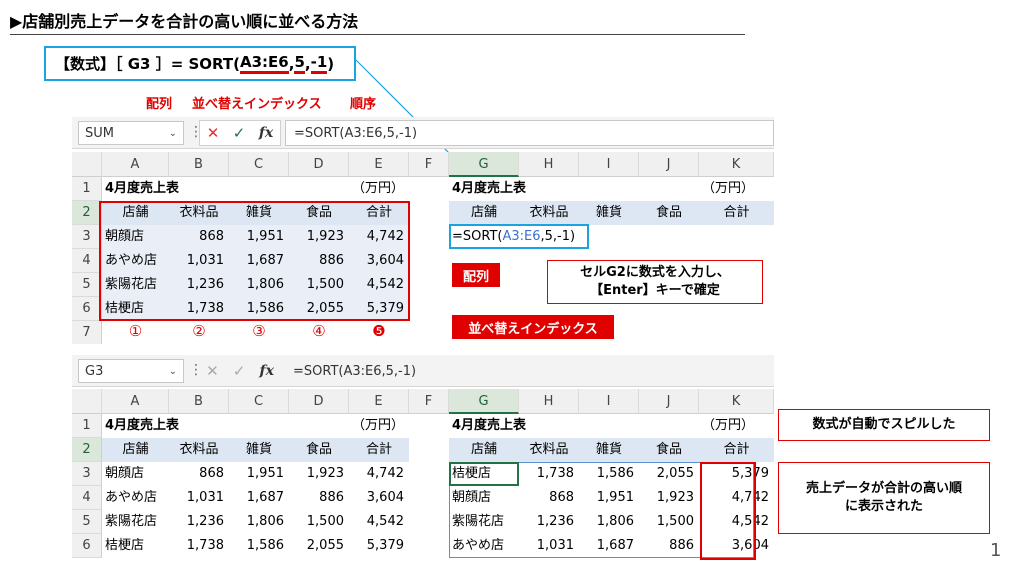 Image resolution: width=1024 pixels, height=576 pixels. Describe the element at coordinates (259, 522) in the screenshot. I see `data-cell: 1,806` at that location.